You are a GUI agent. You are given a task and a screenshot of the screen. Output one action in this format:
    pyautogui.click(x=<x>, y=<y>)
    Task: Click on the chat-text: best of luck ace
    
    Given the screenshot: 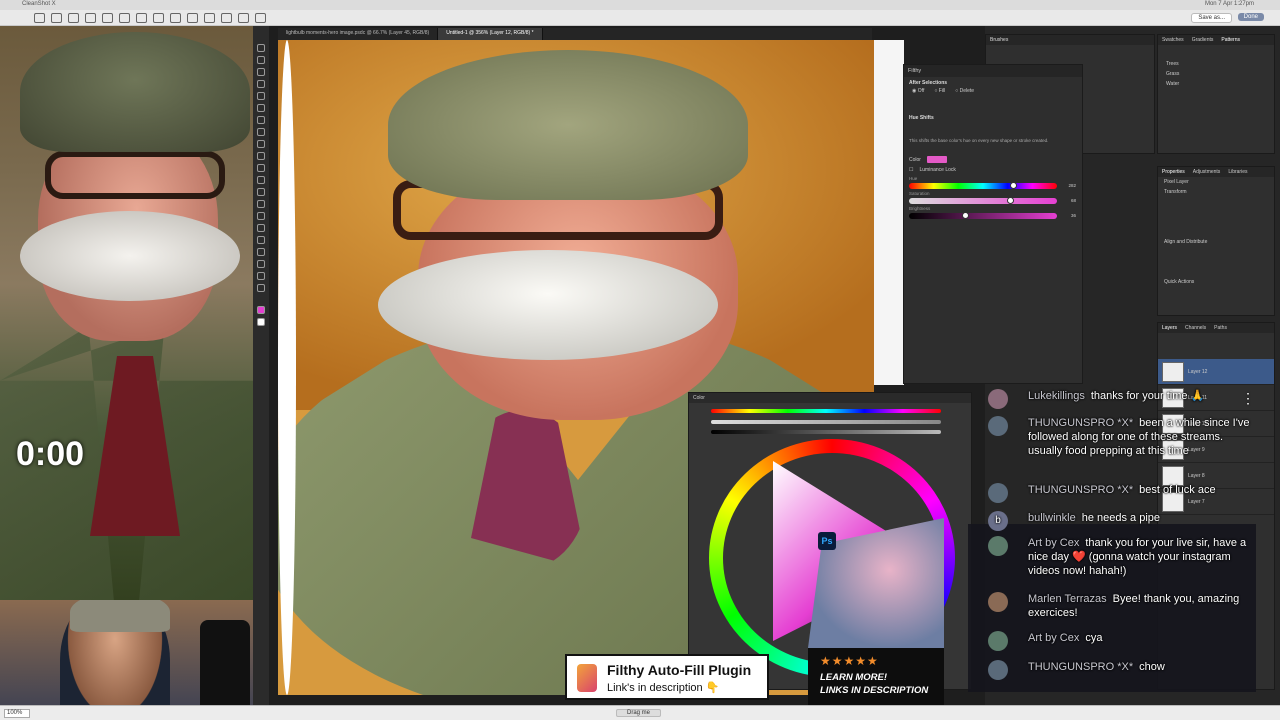 What is the action you would take?
    pyautogui.click(x=1177, y=490)
    